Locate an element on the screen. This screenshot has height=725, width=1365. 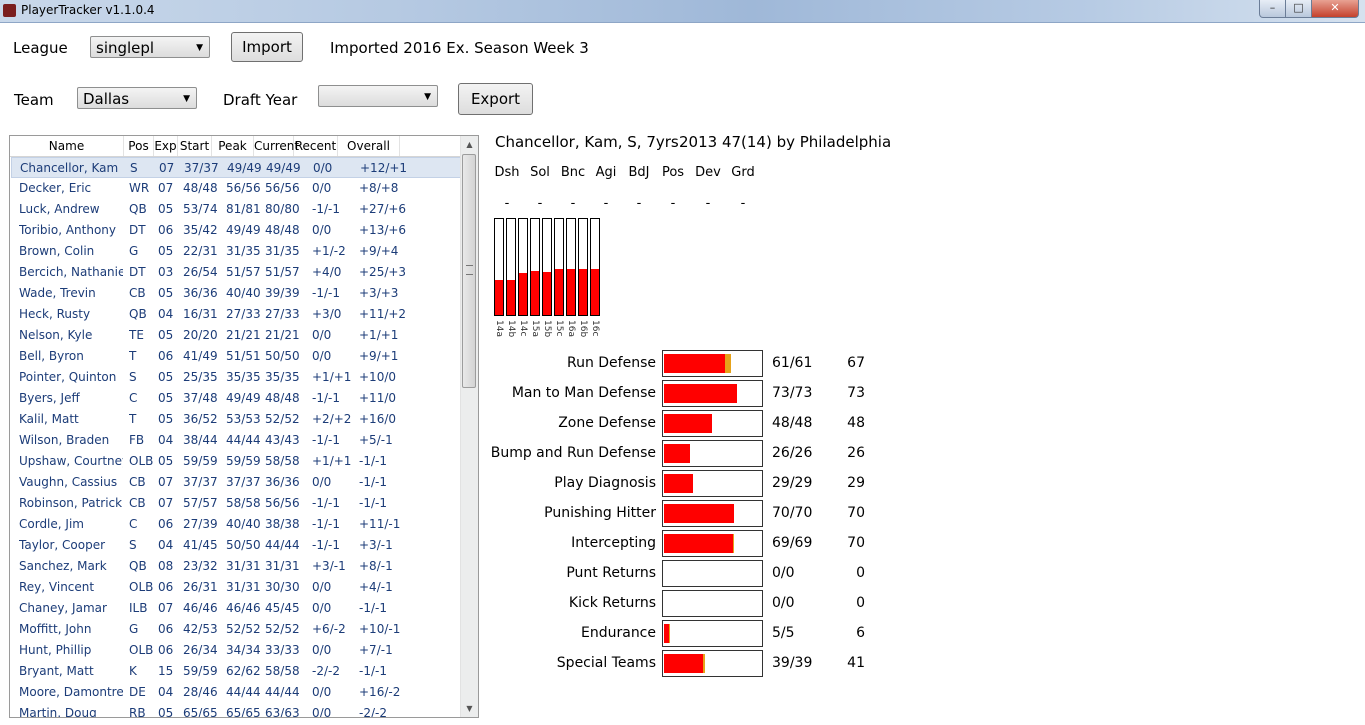
import-button: Import is located at coordinates (267, 47).